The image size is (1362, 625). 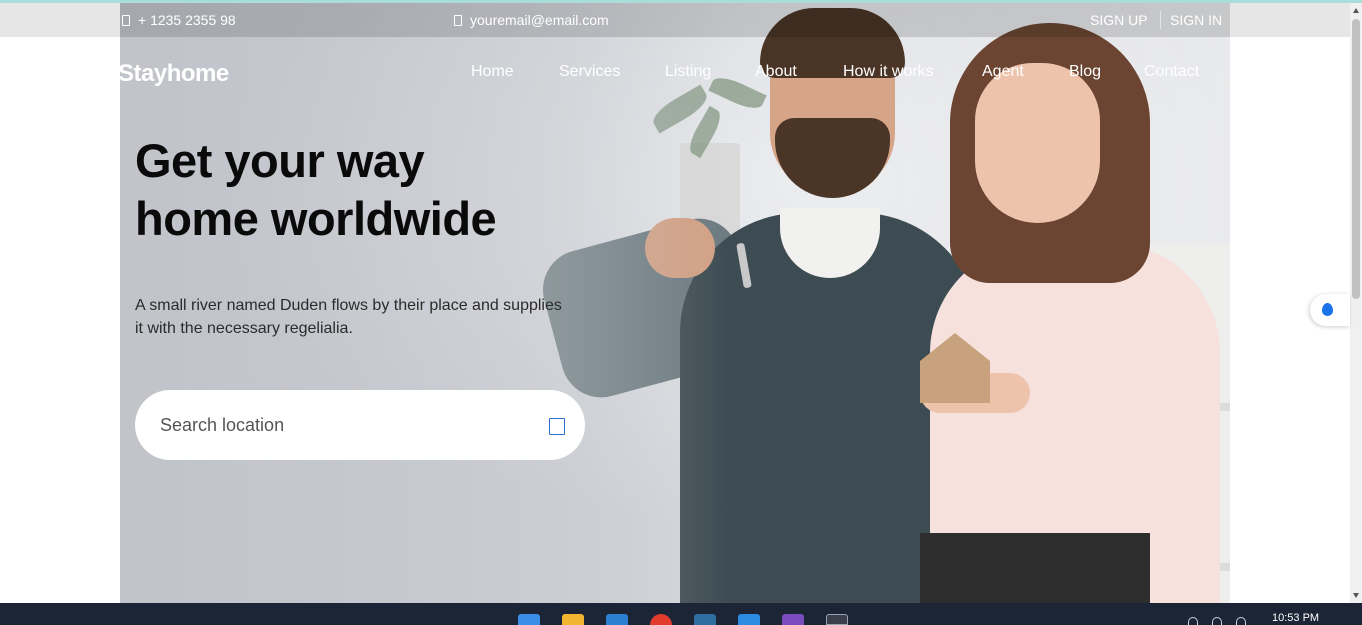 I want to click on volume-icon, so click(x=1217, y=621).